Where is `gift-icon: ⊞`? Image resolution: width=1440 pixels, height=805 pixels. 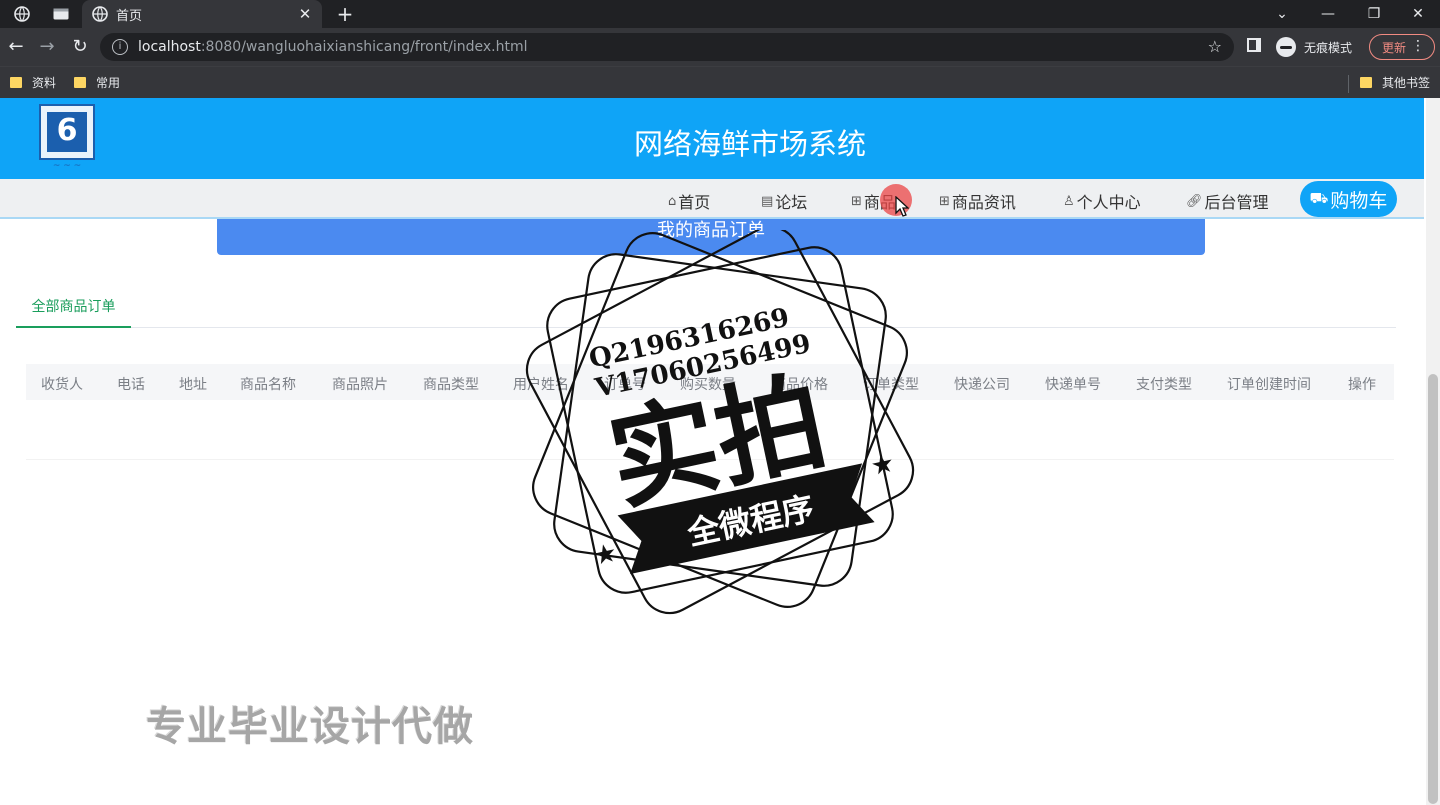 gift-icon: ⊞ is located at coordinates (856, 201).